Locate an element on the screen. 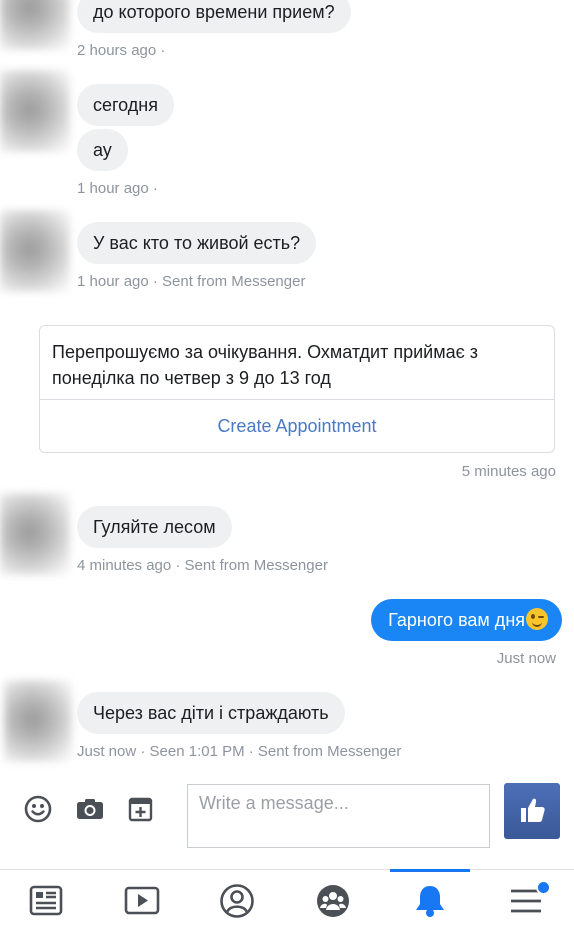 The height and width of the screenshot is (932, 574). create-appointment-button: Create Appointment is located at coordinates (297, 426).